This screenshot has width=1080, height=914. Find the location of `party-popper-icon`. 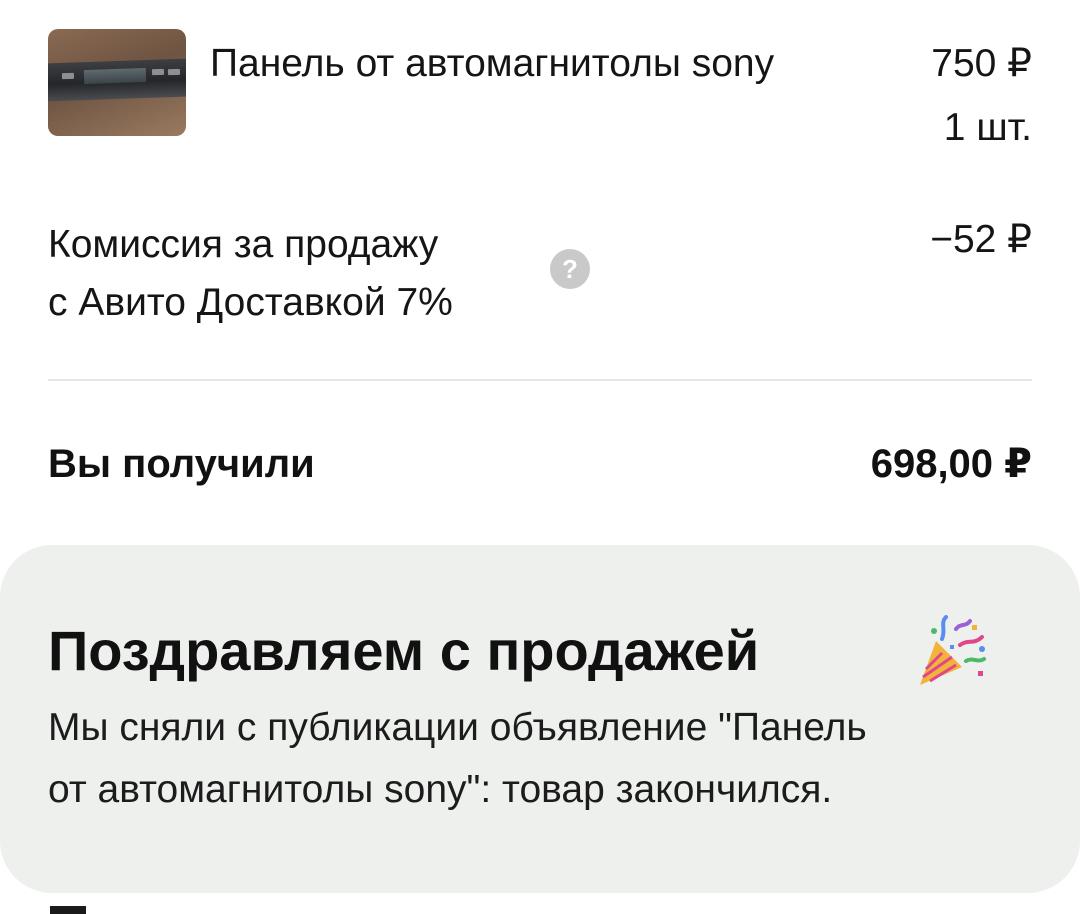

party-popper-icon is located at coordinates (953, 650).